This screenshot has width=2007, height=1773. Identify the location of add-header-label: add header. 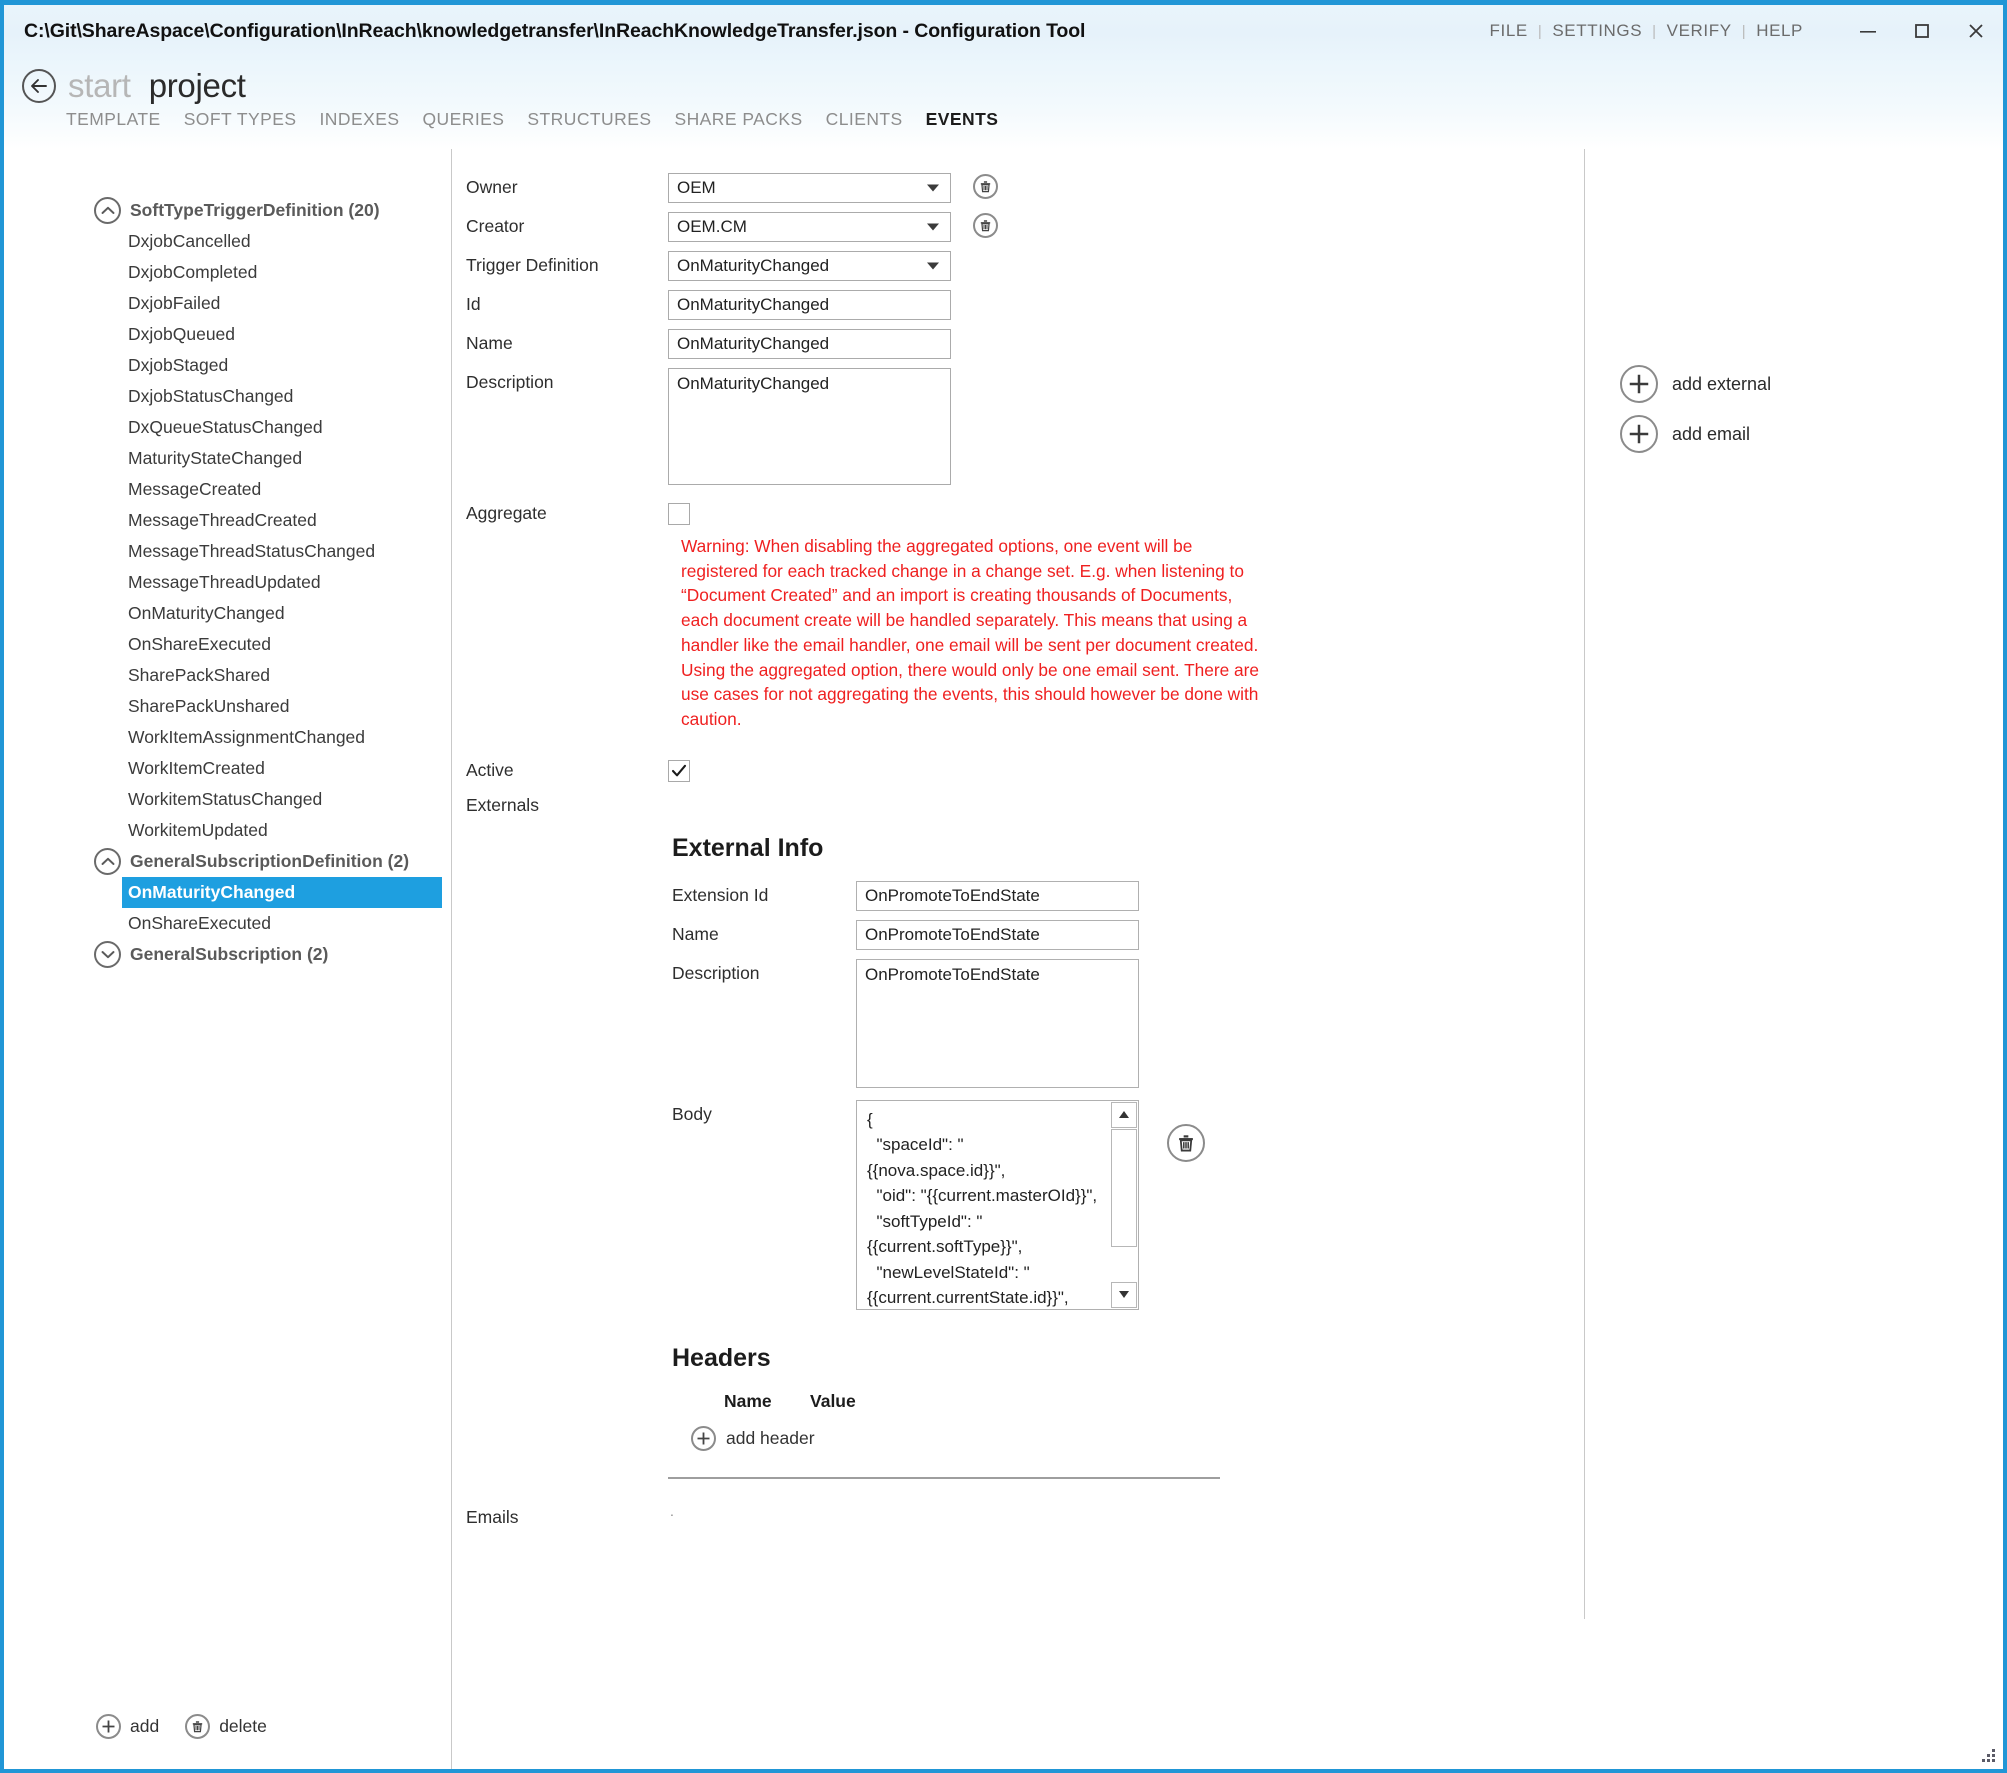
(770, 1437).